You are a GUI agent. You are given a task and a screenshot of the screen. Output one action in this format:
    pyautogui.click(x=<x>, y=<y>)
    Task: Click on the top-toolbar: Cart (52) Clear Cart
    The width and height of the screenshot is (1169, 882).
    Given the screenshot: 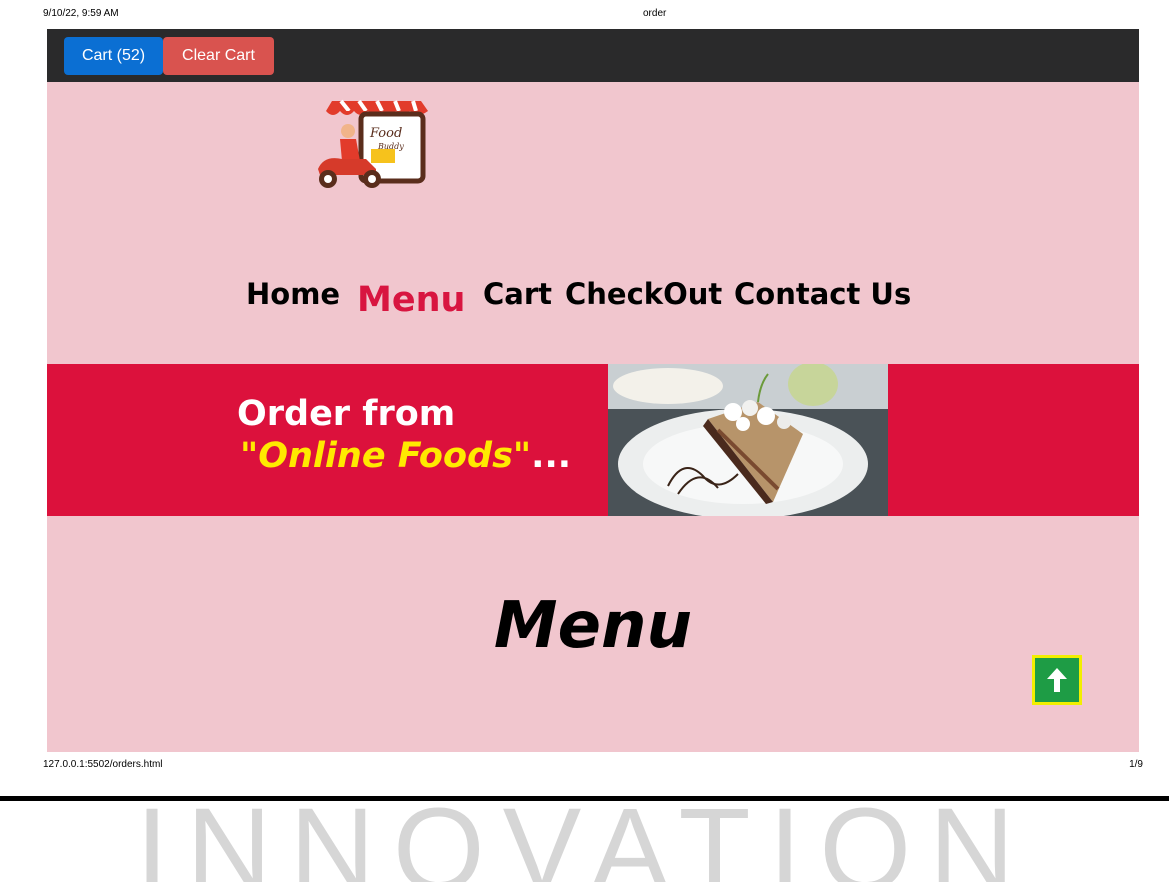 What is the action you would take?
    pyautogui.click(x=593, y=55)
    